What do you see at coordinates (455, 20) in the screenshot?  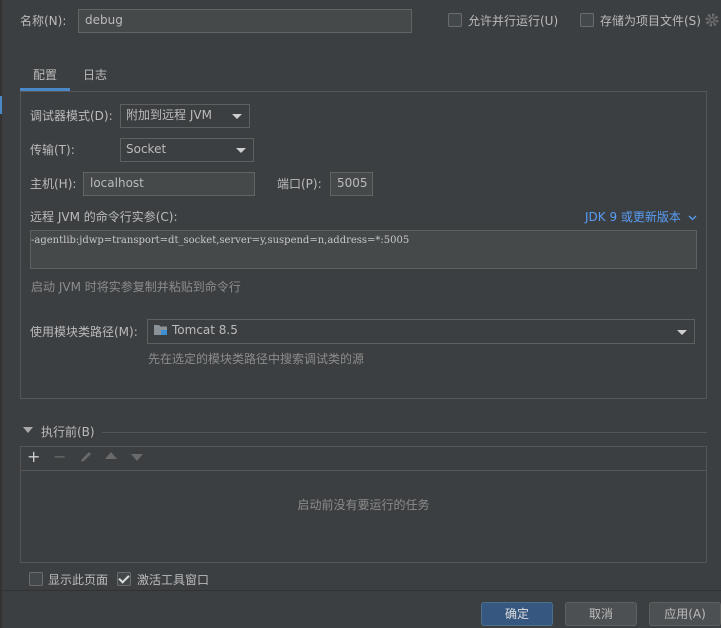 I see `allow-parallel-checkbox` at bounding box center [455, 20].